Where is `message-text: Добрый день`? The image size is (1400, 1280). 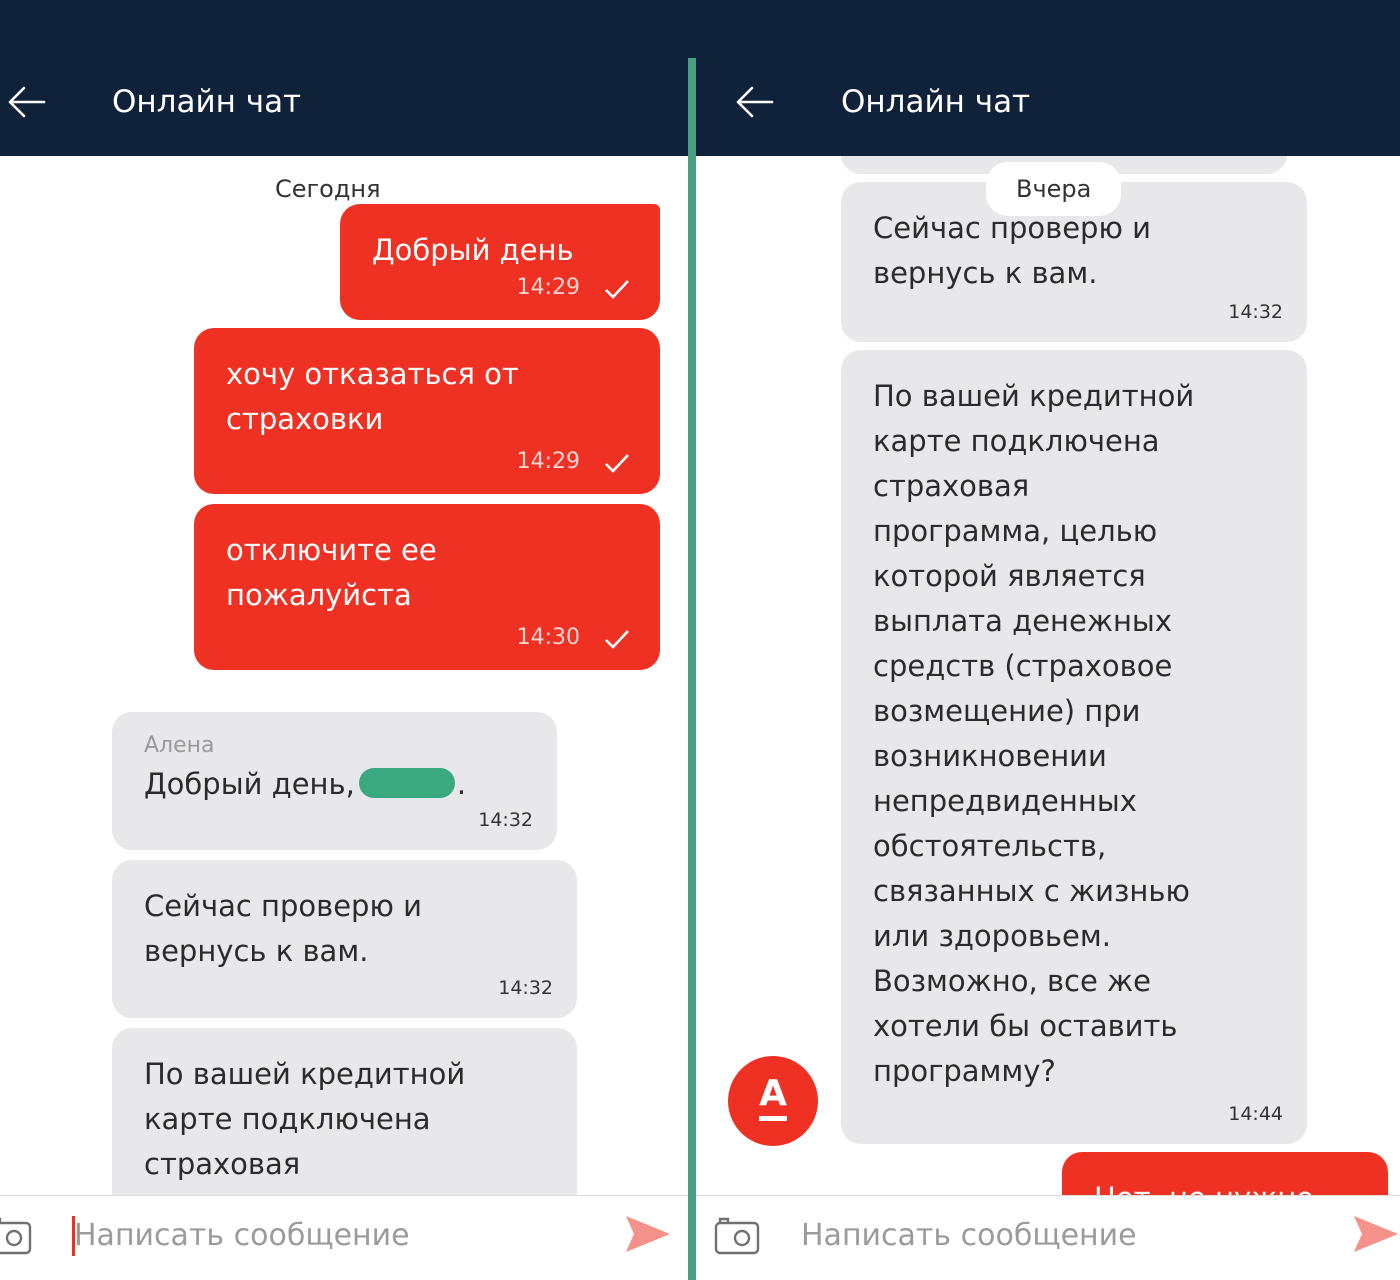 message-text: Добрый день is located at coordinates (473, 250).